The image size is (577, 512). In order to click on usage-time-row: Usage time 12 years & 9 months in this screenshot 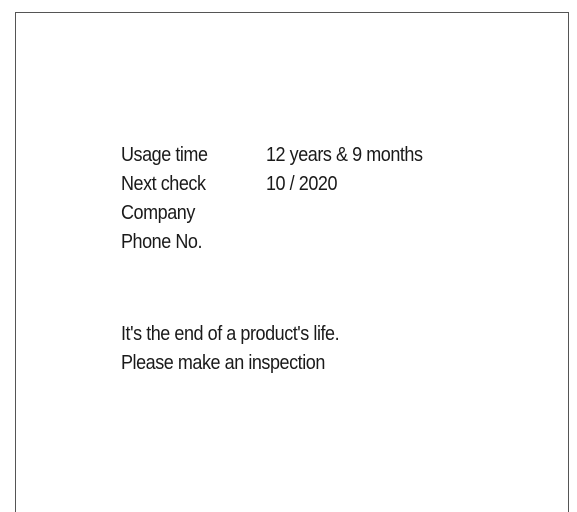, I will do `click(280, 155)`.